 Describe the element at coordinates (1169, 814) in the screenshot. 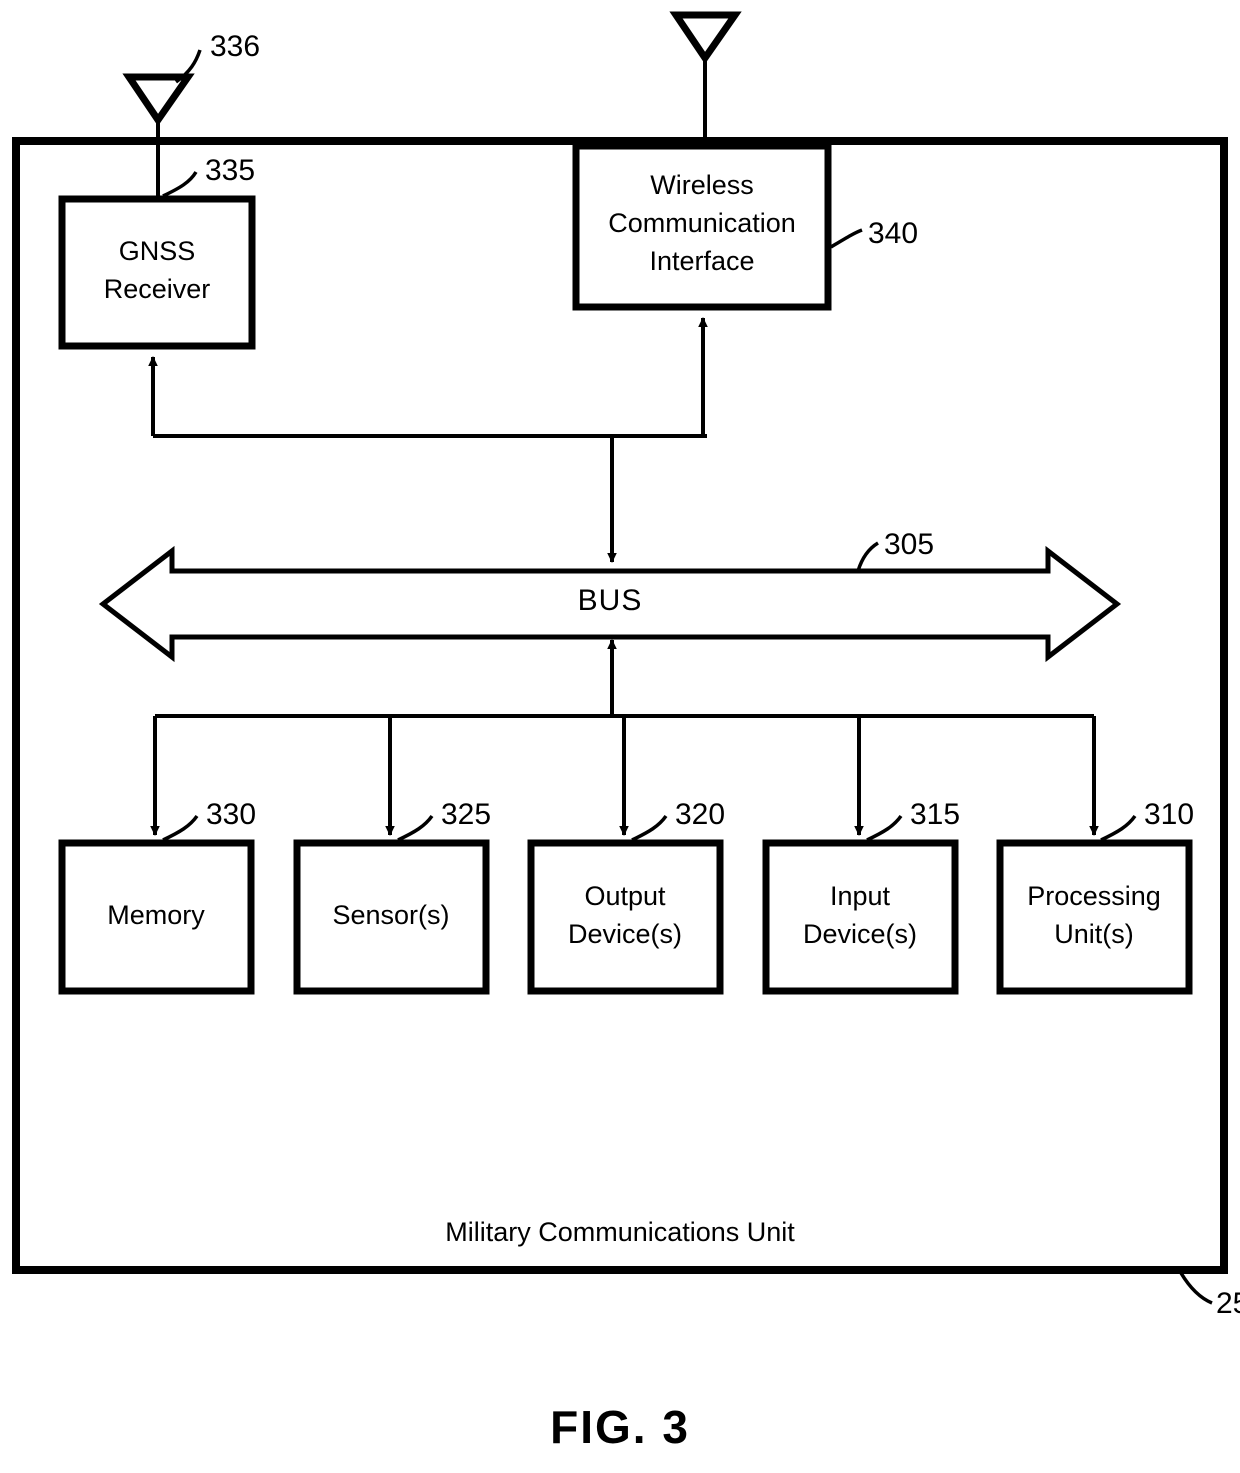

I see `ref-number-310: 310` at that location.